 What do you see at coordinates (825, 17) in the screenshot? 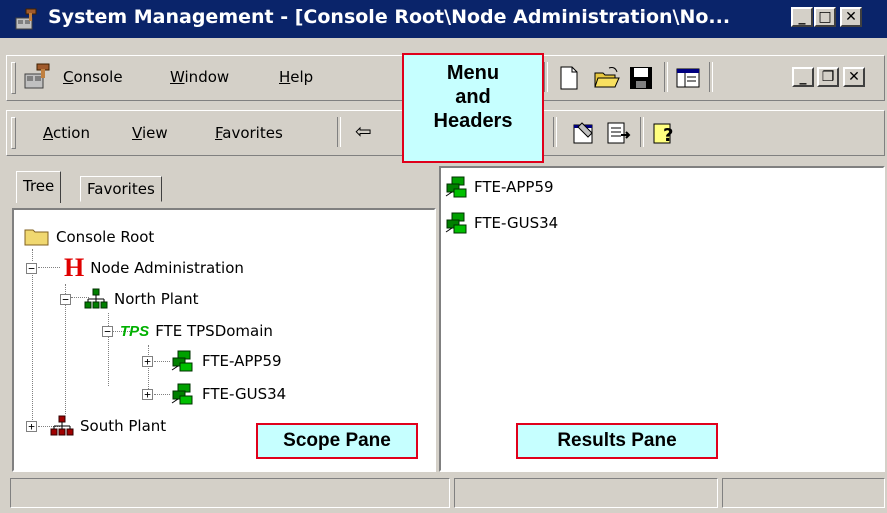
I see `maximize-button: □` at bounding box center [825, 17].